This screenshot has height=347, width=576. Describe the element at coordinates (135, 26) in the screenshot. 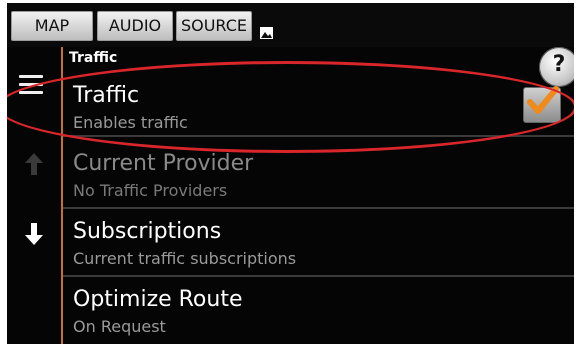

I see `audio-button: AUDIO` at that location.